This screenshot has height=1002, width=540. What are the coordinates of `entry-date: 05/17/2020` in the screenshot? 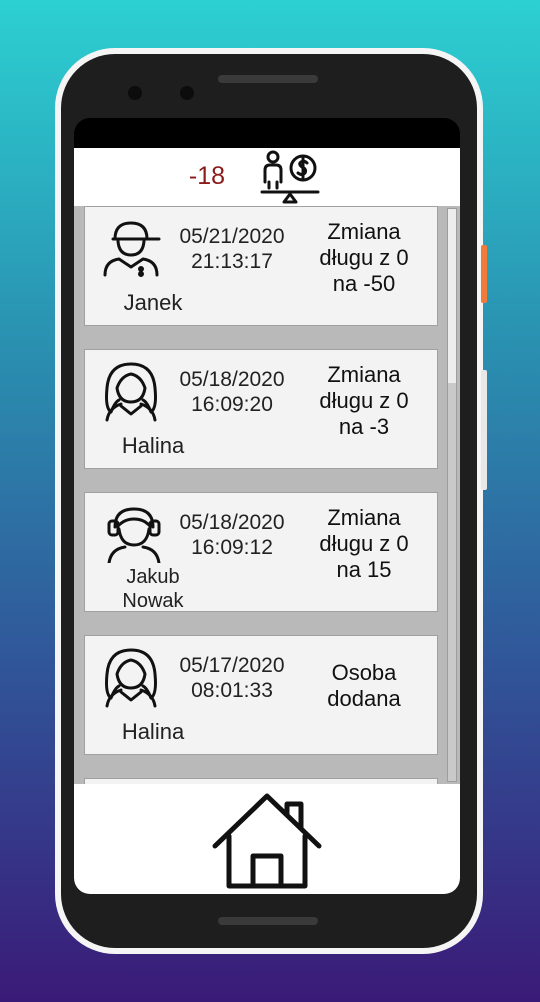 It's located at (232, 665).